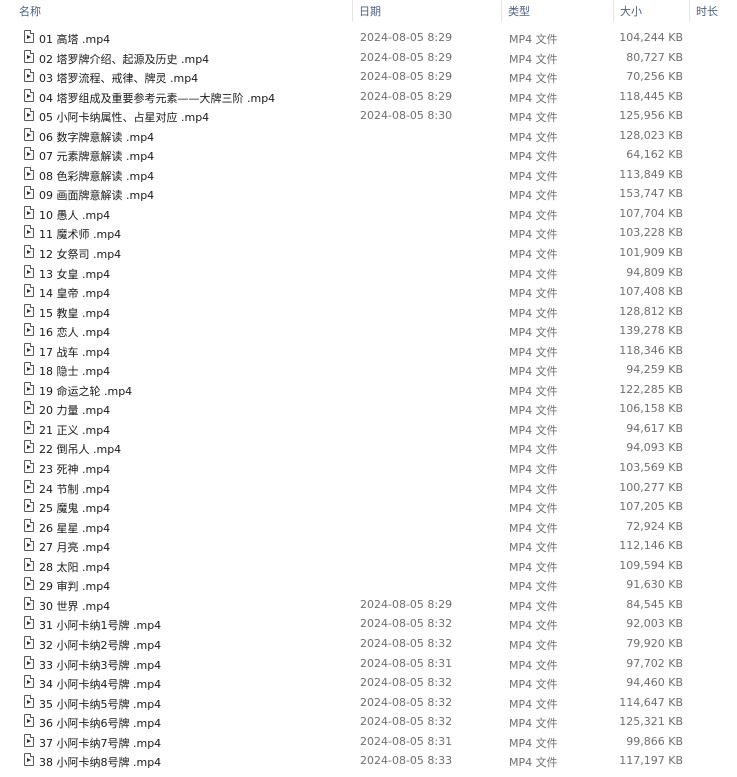 The height and width of the screenshot is (777, 737). What do you see at coordinates (368, 390) in the screenshot?
I see `file-row: 19 命运之轮 .mp4 MP4 文件 122,285 KB` at bounding box center [368, 390].